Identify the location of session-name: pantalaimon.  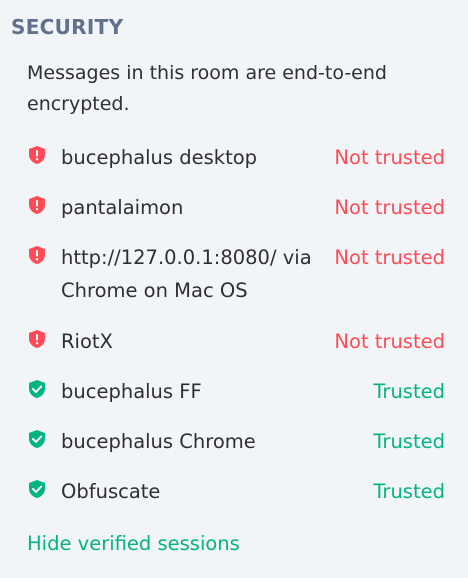
(122, 207).